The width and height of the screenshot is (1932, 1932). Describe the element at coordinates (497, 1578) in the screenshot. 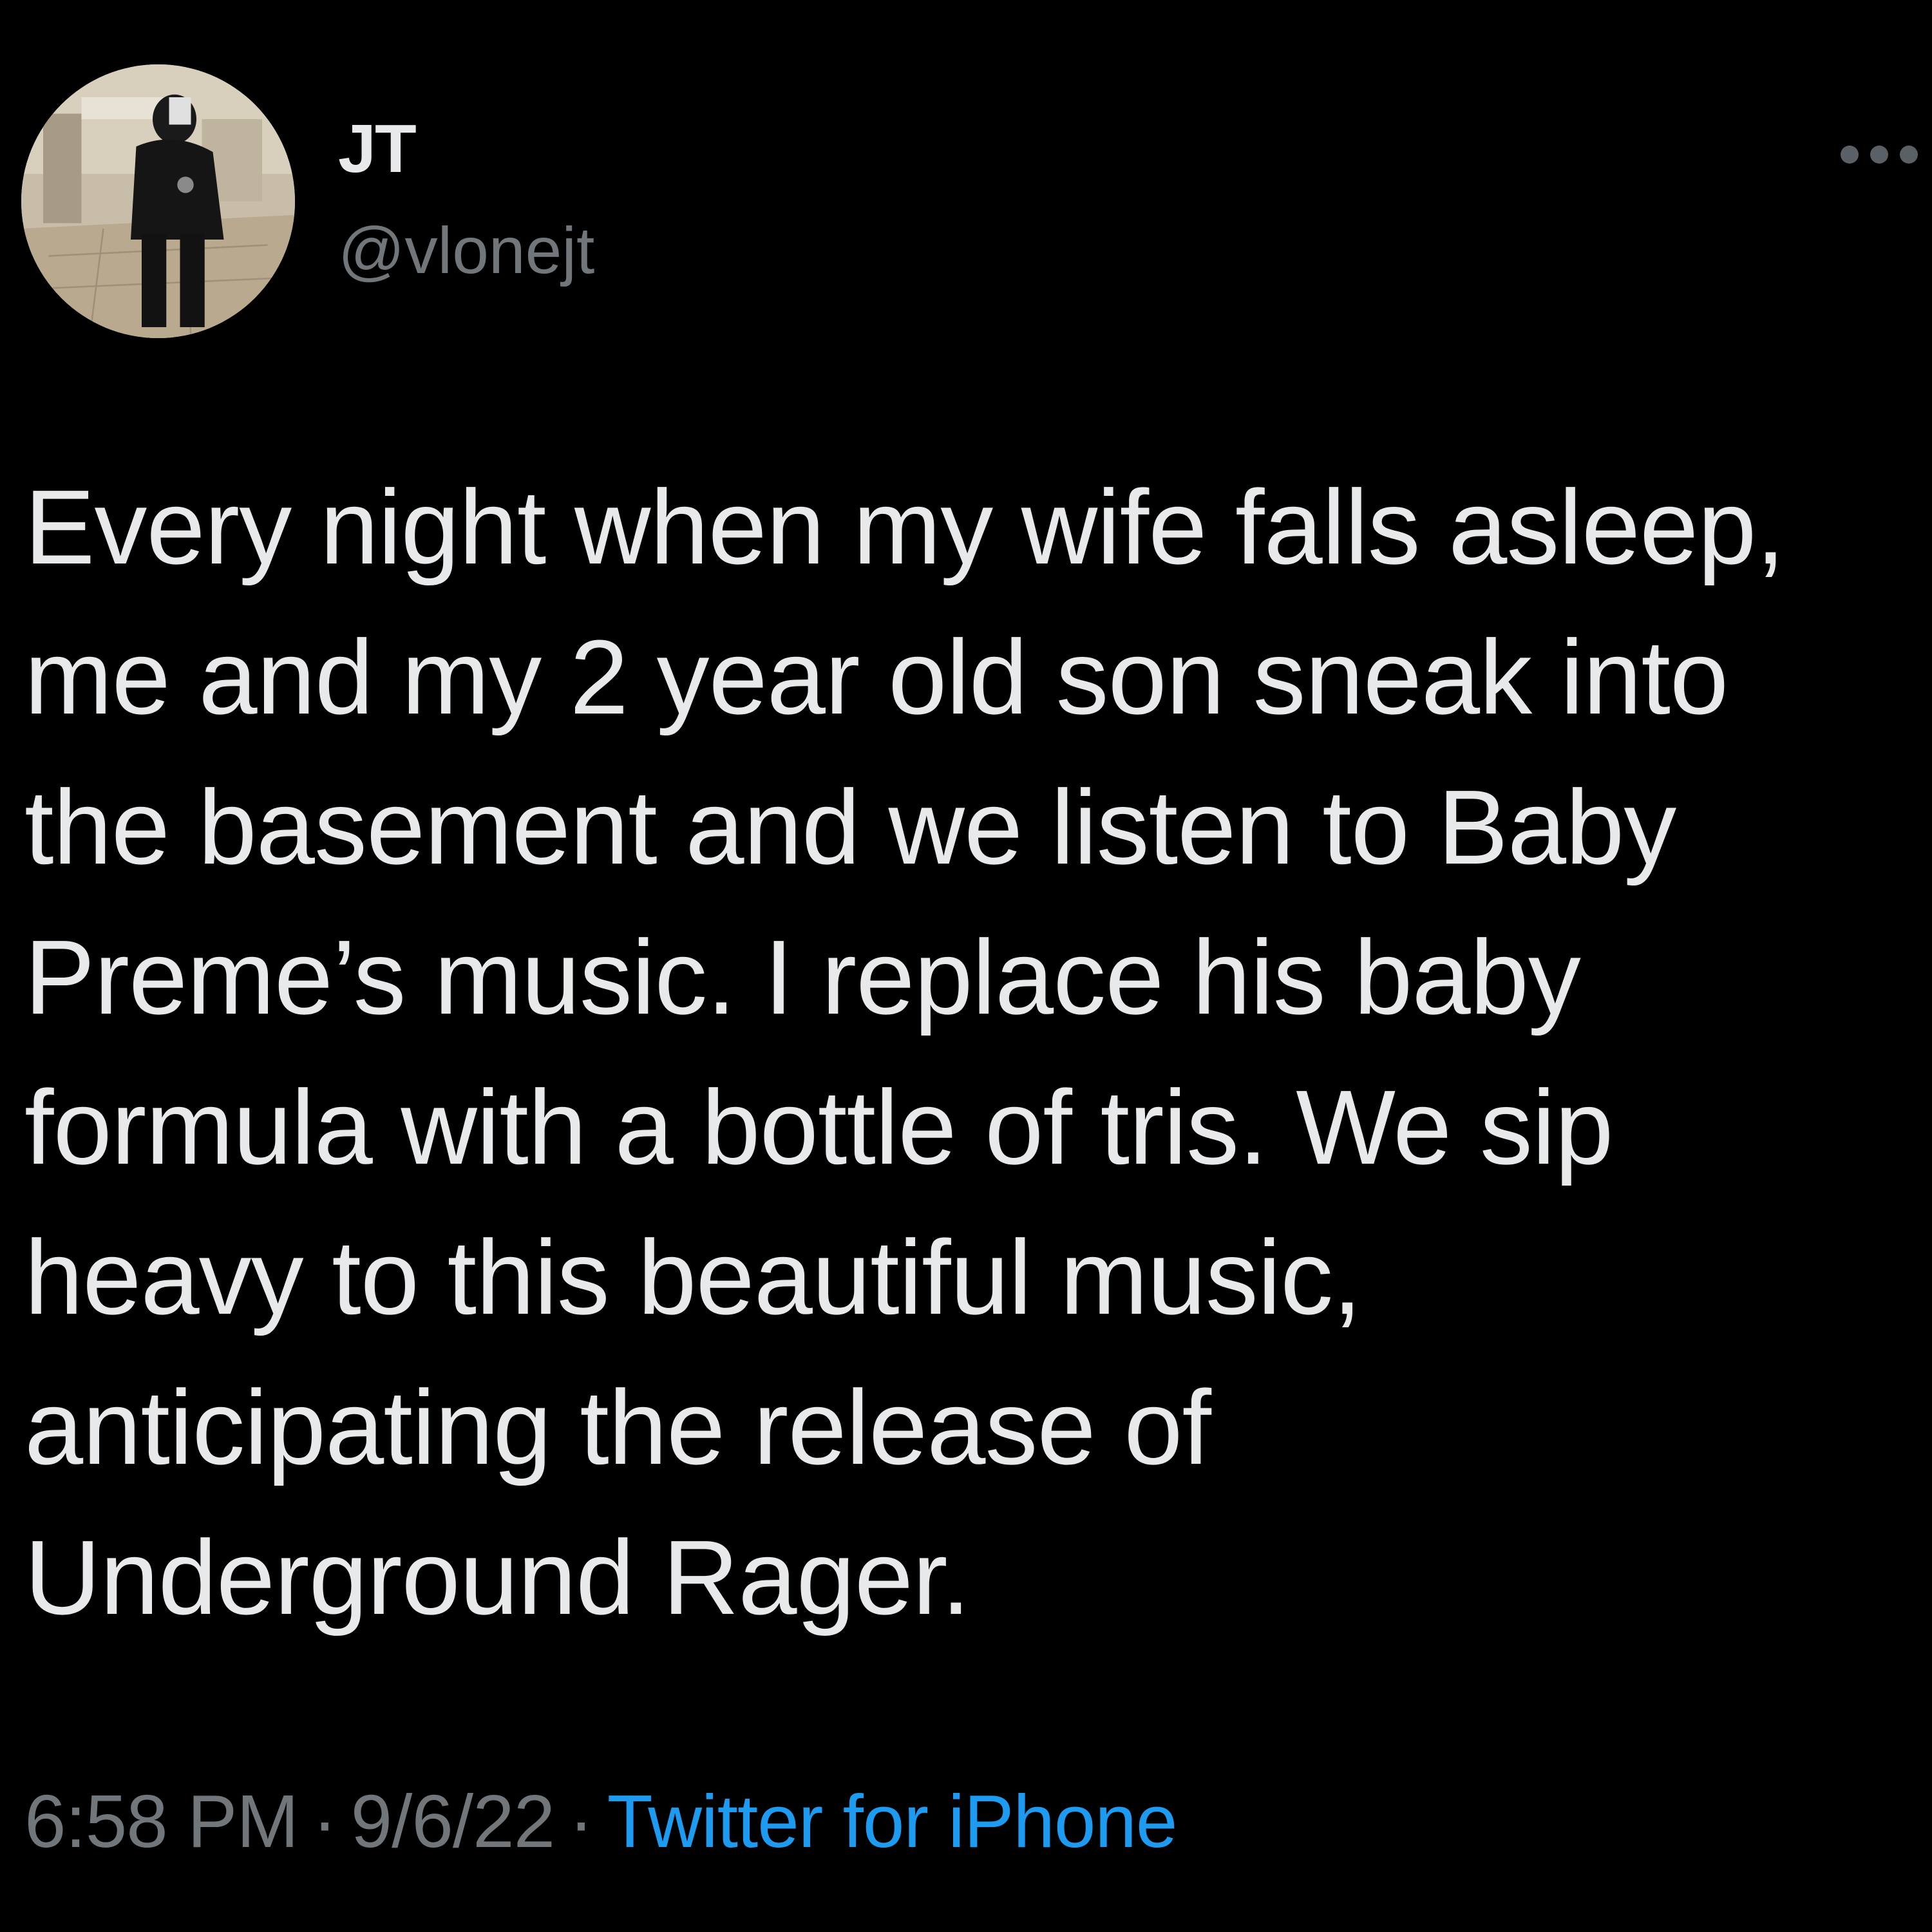

I see `tweet-text-line: Underground Rager.` at that location.